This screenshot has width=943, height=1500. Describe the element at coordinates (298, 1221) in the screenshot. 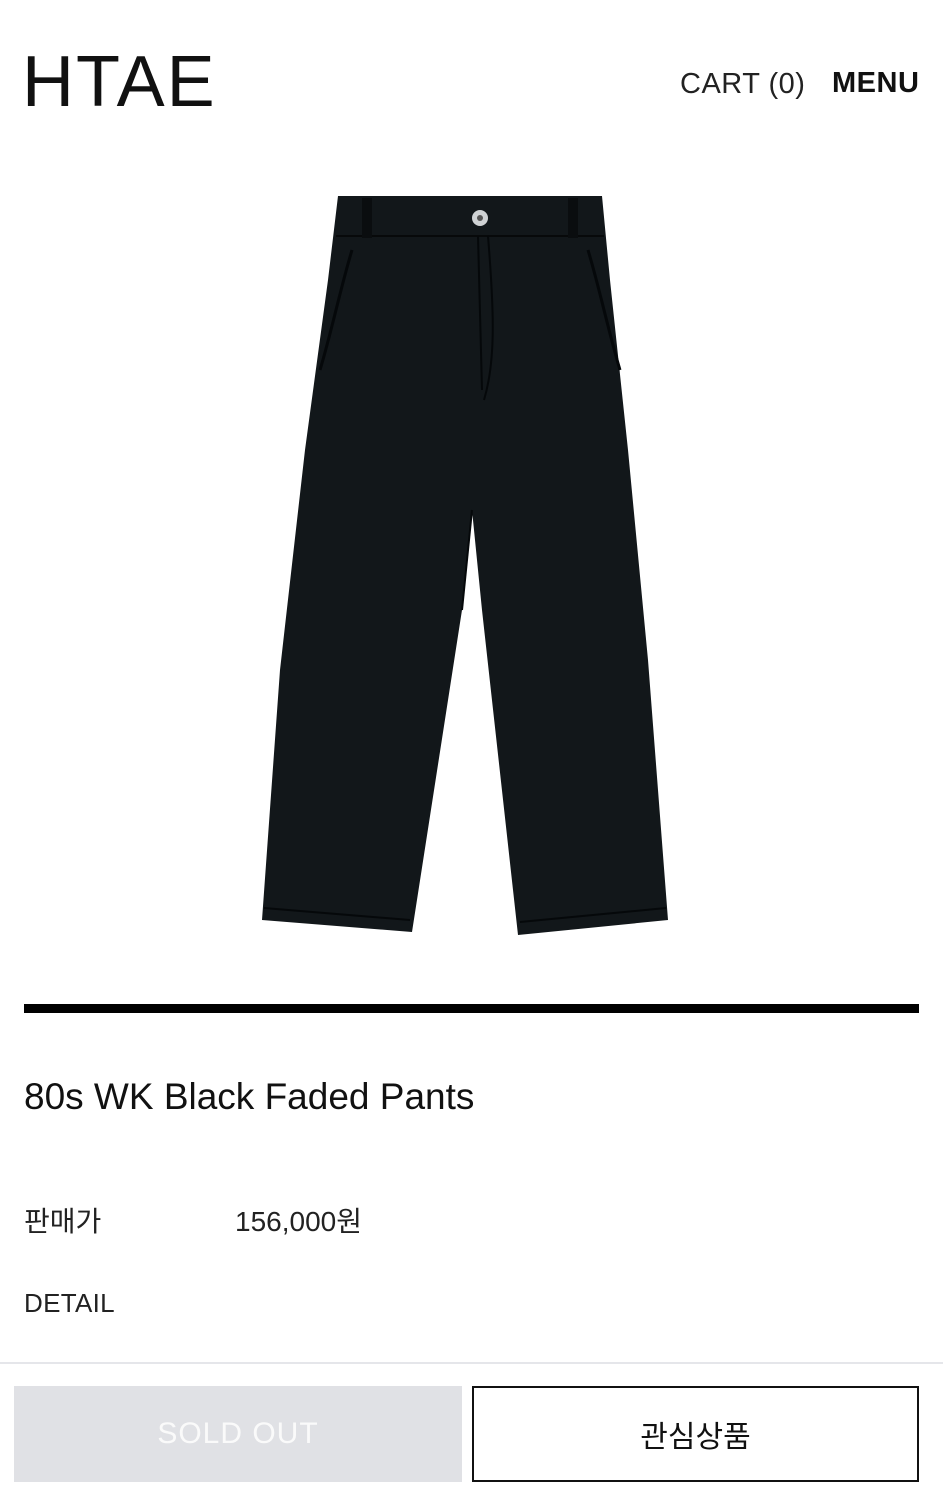

I see `price-value: 156,000원` at that location.